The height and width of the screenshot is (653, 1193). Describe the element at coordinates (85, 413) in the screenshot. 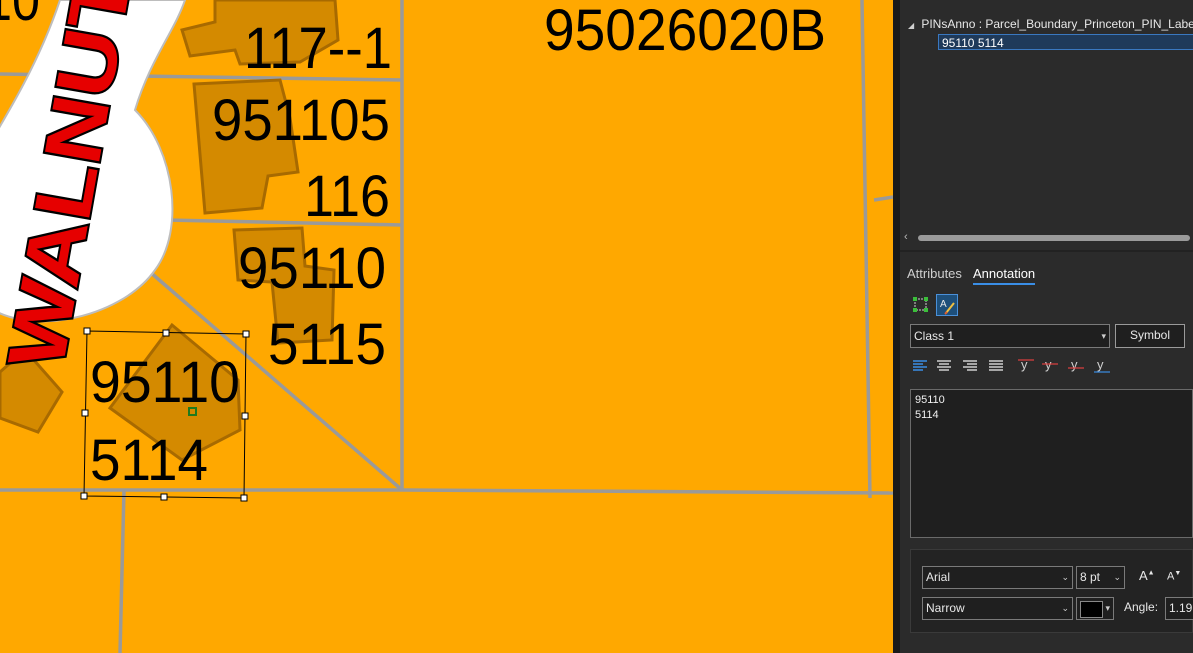

I see `resize-handle-w` at that location.